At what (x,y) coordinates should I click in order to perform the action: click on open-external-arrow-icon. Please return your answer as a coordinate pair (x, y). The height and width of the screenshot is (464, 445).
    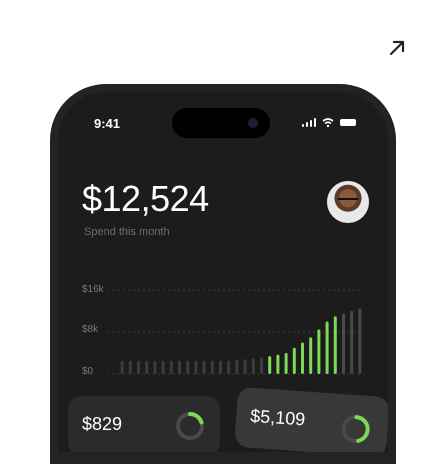
    Looking at the image, I should click on (397, 48).